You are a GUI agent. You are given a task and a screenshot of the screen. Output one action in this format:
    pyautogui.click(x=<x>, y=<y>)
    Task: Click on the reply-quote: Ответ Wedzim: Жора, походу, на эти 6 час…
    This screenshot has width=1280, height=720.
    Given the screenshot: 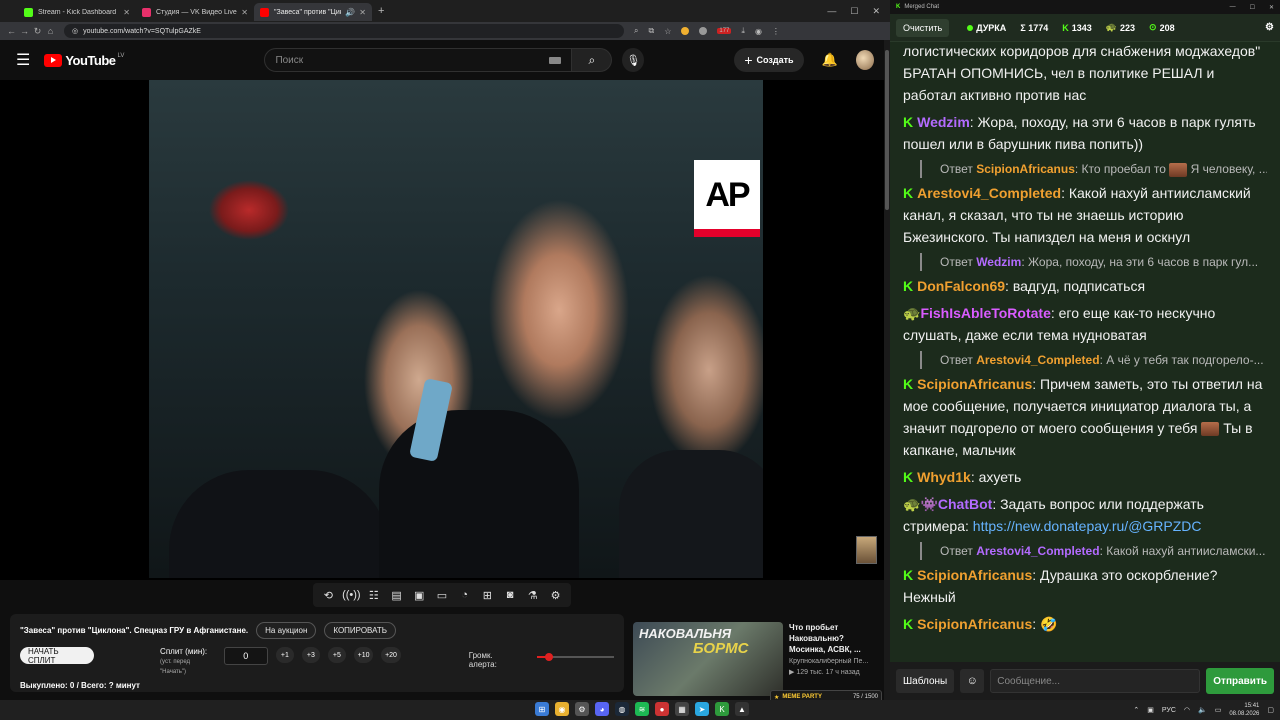 What is the action you would take?
    pyautogui.click(x=1093, y=262)
    